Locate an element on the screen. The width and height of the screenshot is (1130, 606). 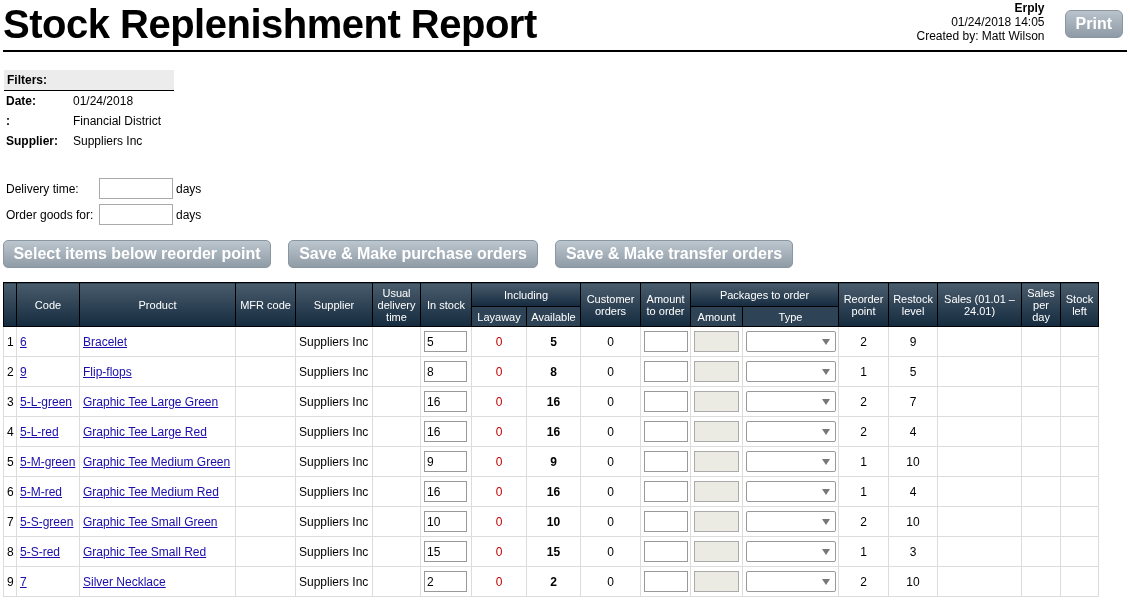
table-cell: 3 is located at coordinates (913, 551).